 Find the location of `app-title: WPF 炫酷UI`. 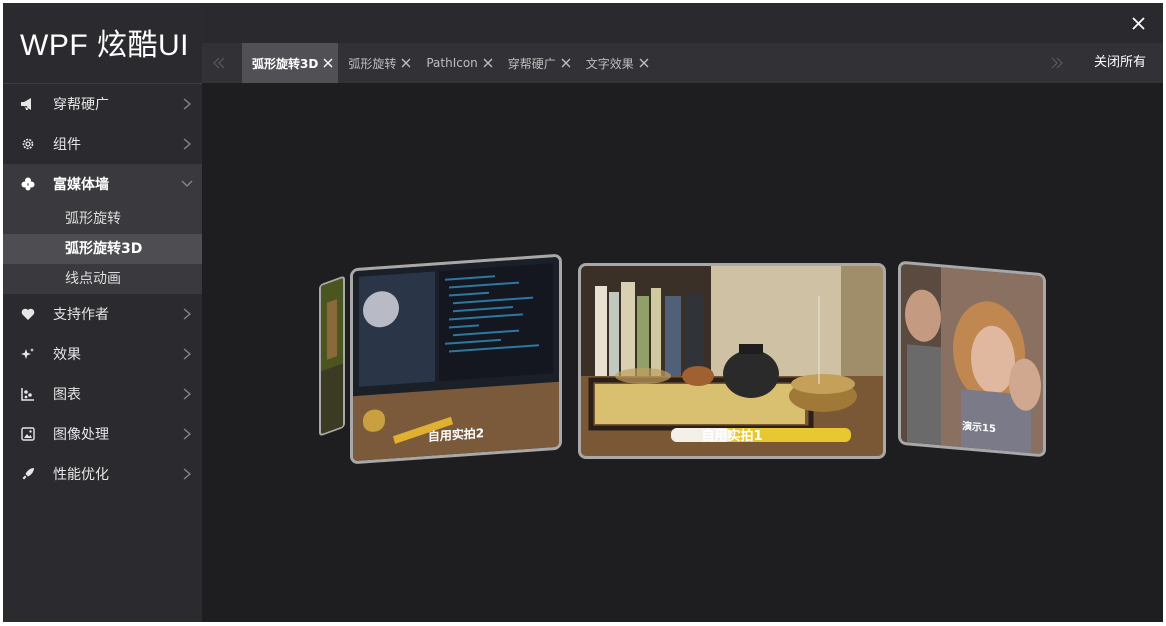

app-title: WPF 炫酷UI is located at coordinates (104, 45).